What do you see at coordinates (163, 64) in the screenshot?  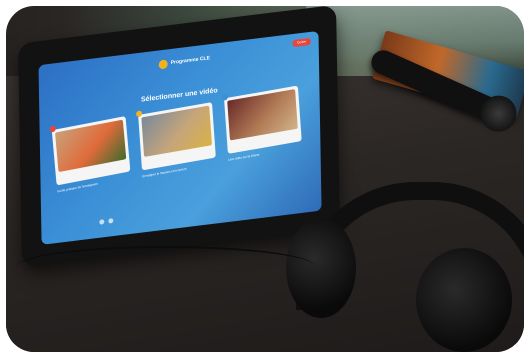 I see `logo-icon` at bounding box center [163, 64].